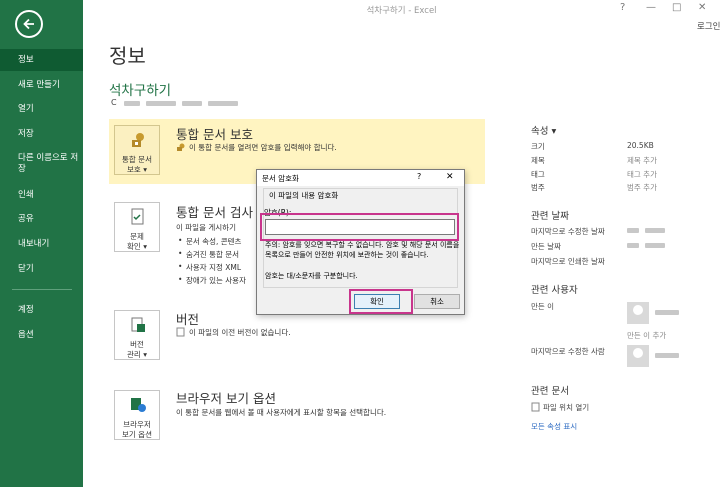  Describe the element at coordinates (543, 130) in the screenshot. I see `properties-heading: 속성 ▾` at that location.